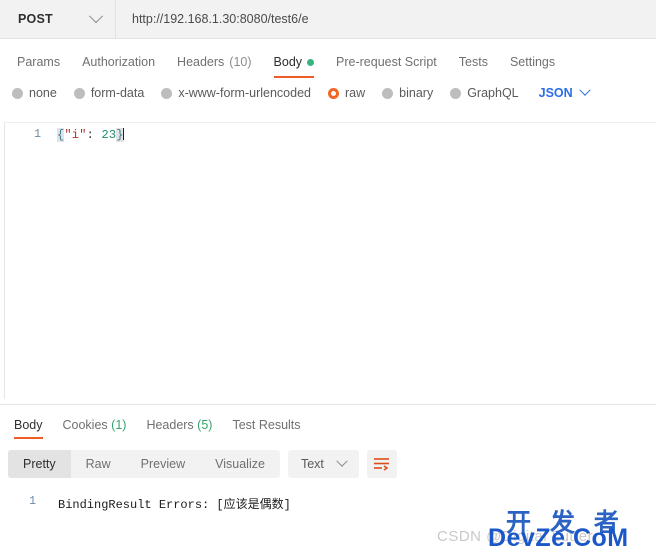  I want to click on wrap-text-icon, so click(382, 464).